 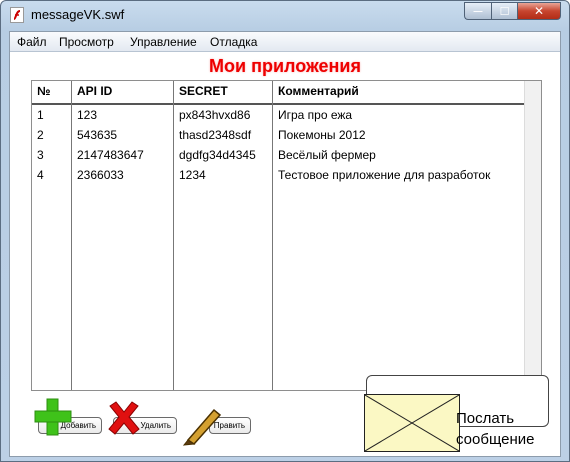 What do you see at coordinates (285, 42) in the screenshot?
I see `menu-bar: Файл Просмотр Управление Отладка` at bounding box center [285, 42].